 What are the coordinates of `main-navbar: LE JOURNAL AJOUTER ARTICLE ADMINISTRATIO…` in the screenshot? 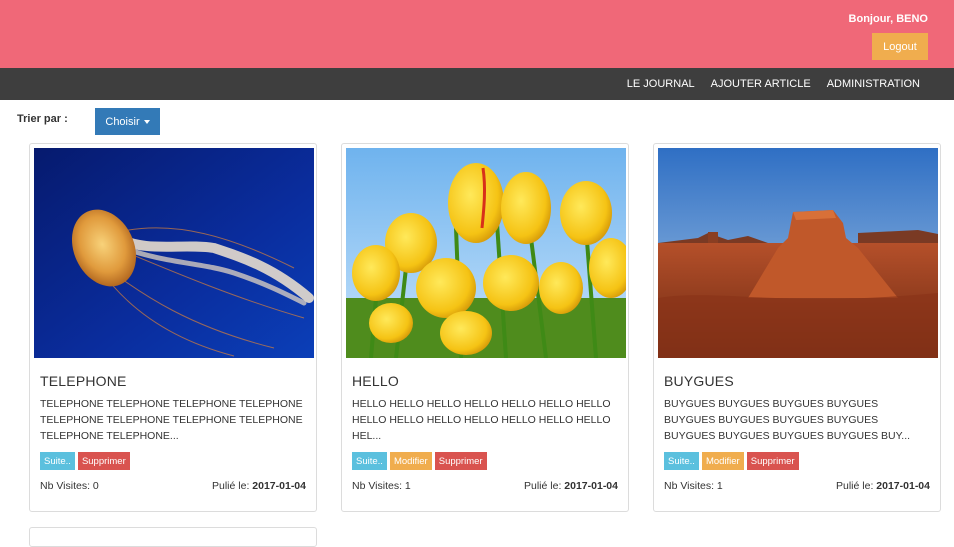 It's located at (477, 84).